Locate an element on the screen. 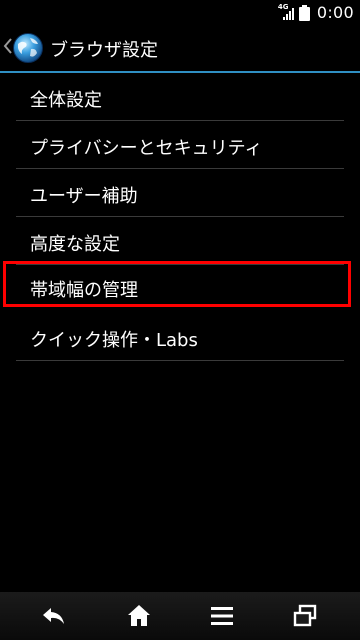  settings-item-quick-controls-labs: クイック操作・Labs is located at coordinates (180, 337).